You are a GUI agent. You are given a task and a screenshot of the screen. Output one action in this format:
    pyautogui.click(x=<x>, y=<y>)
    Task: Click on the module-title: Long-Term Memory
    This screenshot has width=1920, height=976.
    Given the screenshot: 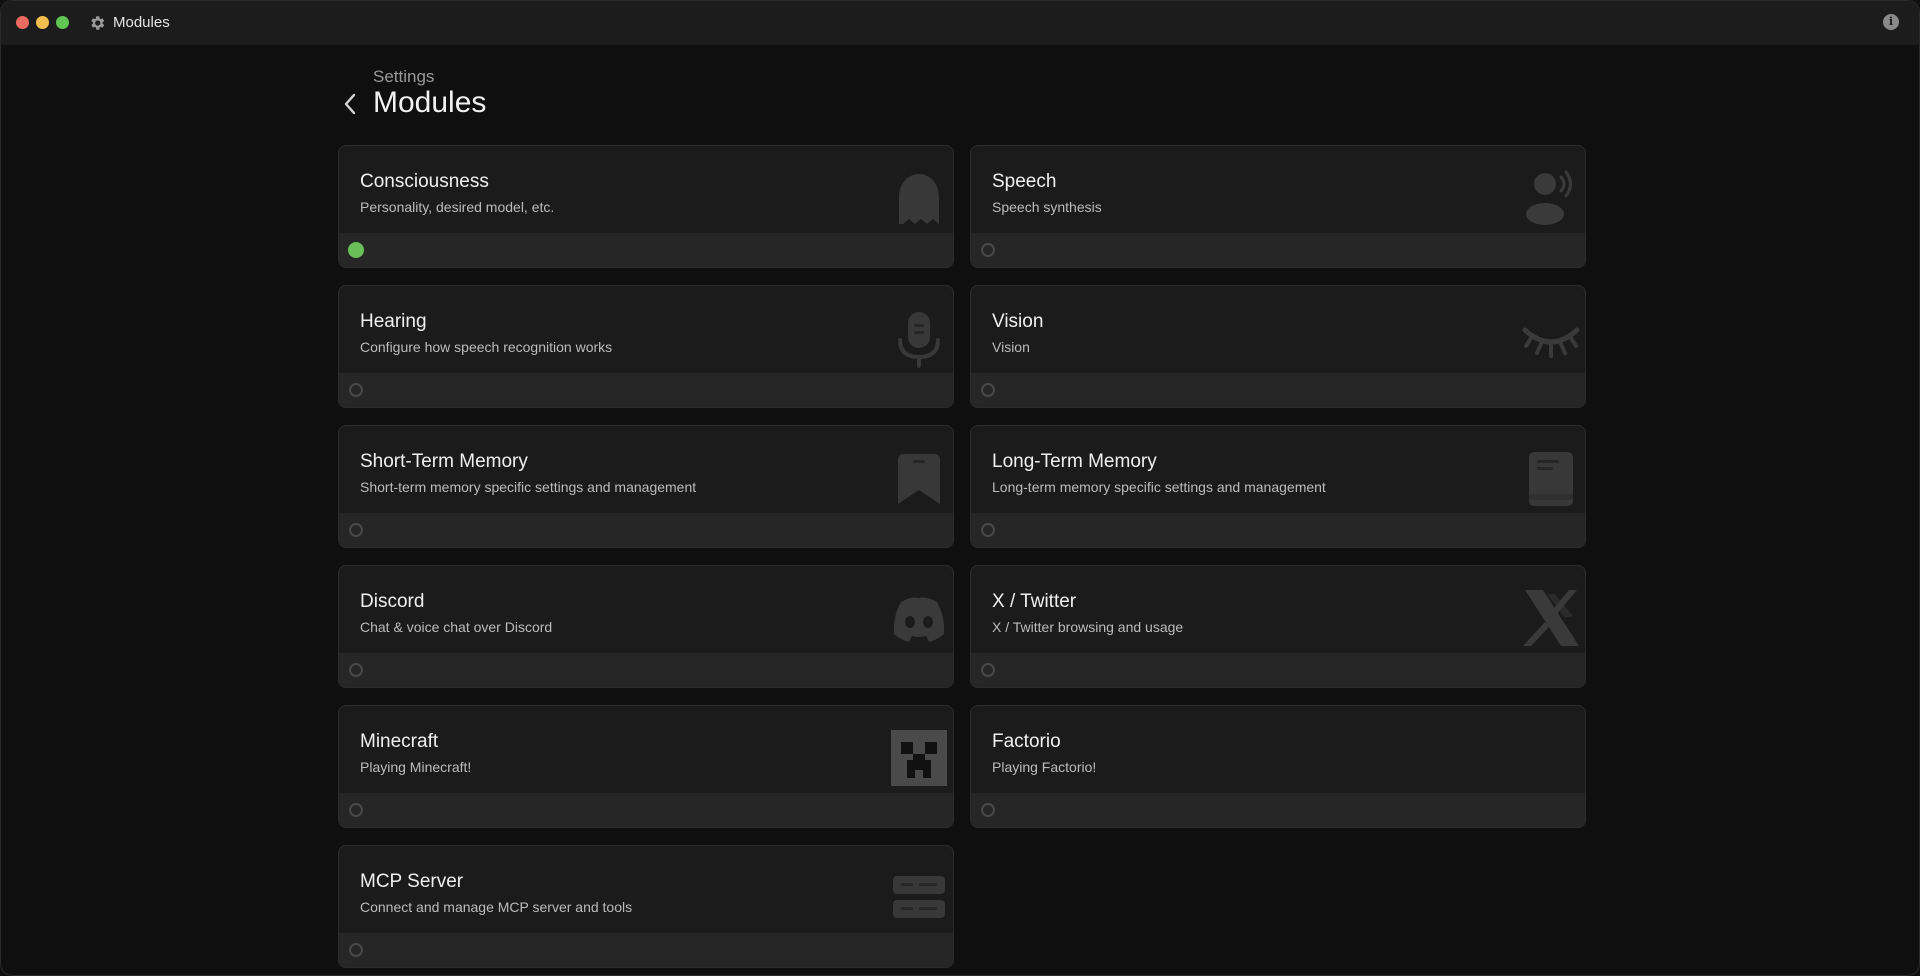 What is the action you would take?
    pyautogui.click(x=1074, y=461)
    